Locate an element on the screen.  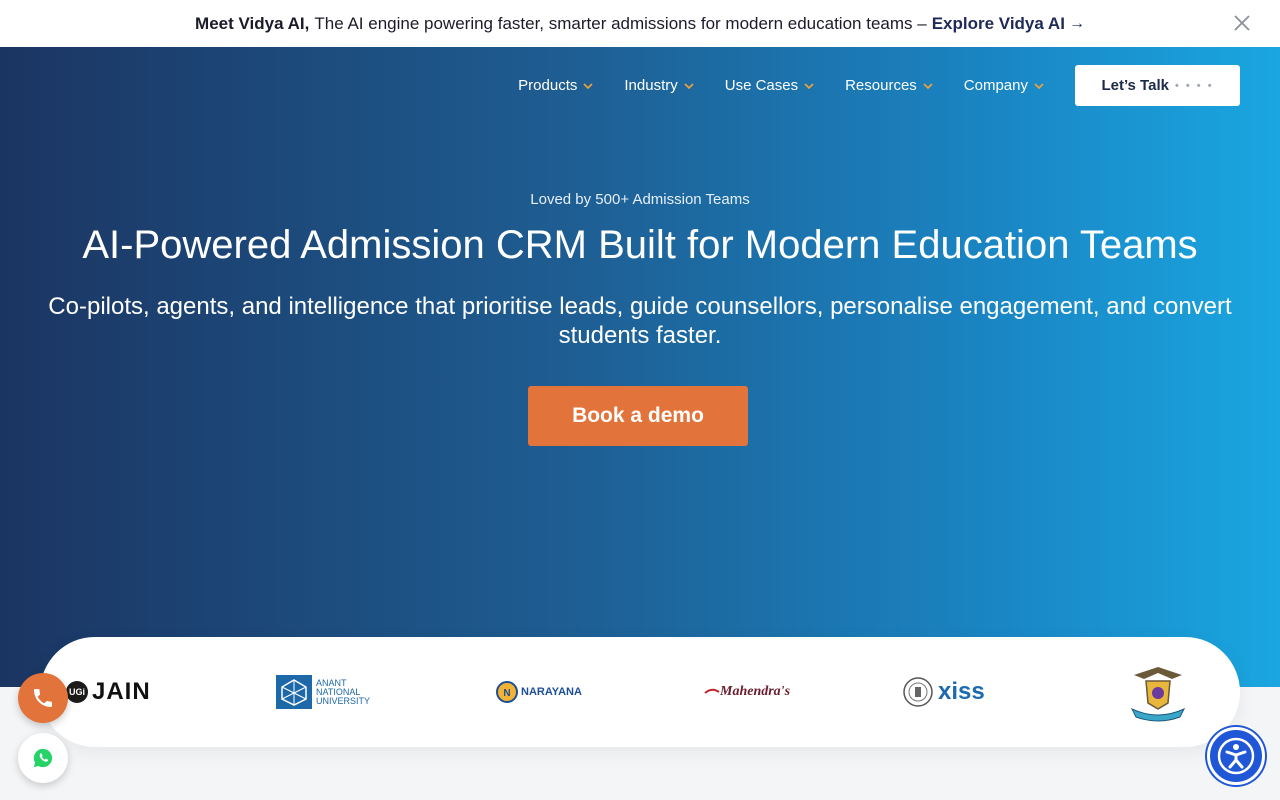
university-crest-logo is located at coordinates (1158, 692).